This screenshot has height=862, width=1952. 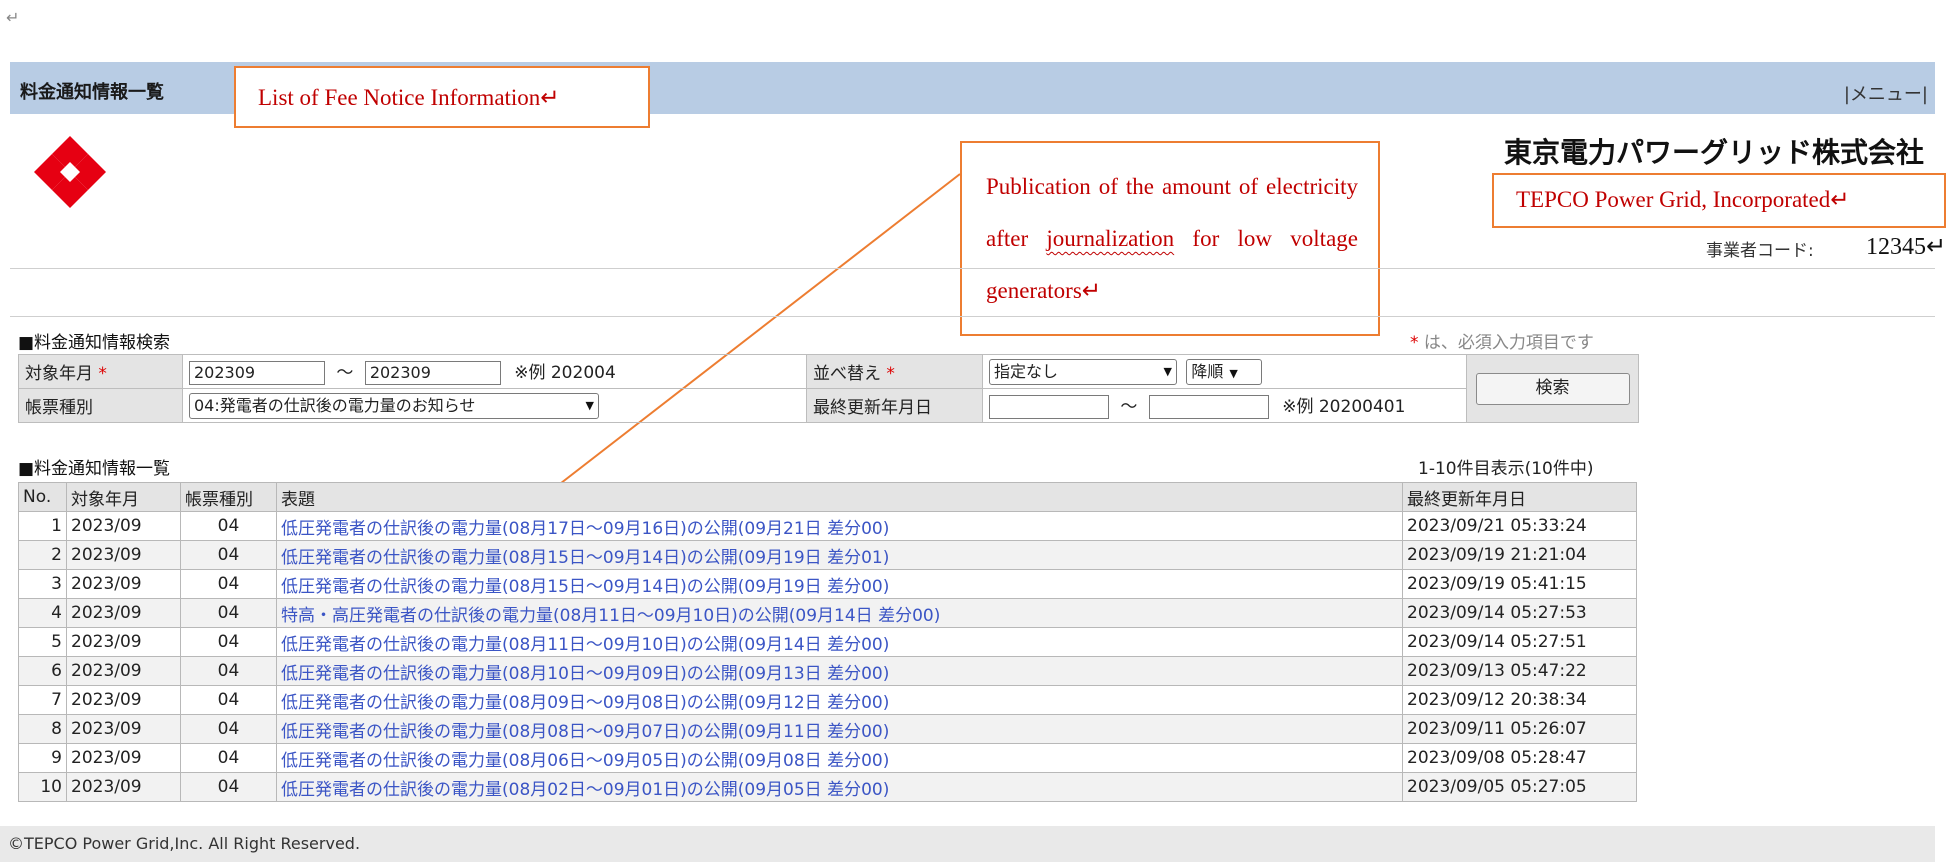 I want to click on row-no-cell: 4, so click(x=42, y=613).